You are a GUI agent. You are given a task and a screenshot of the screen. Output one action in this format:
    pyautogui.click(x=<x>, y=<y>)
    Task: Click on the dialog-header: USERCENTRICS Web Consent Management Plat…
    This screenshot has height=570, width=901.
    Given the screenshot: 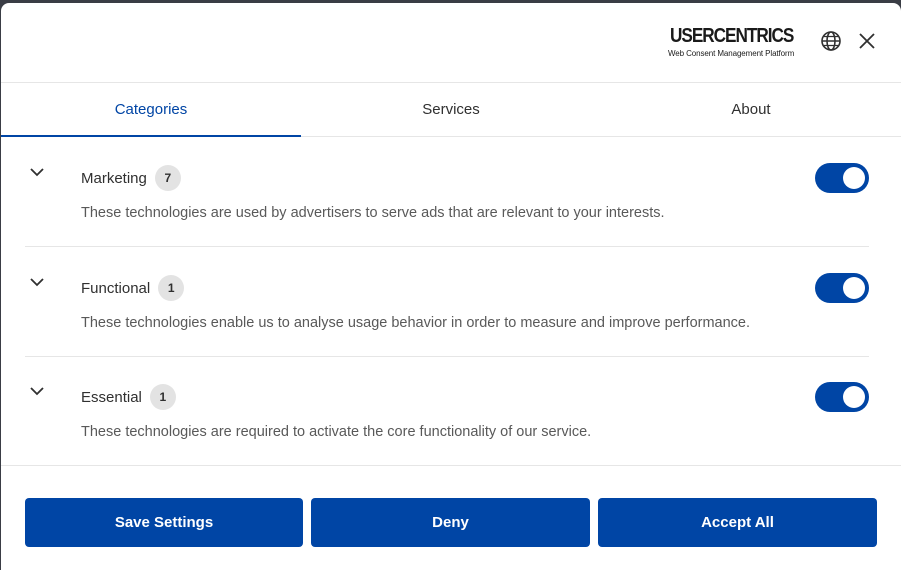 What is the action you would take?
    pyautogui.click(x=451, y=43)
    